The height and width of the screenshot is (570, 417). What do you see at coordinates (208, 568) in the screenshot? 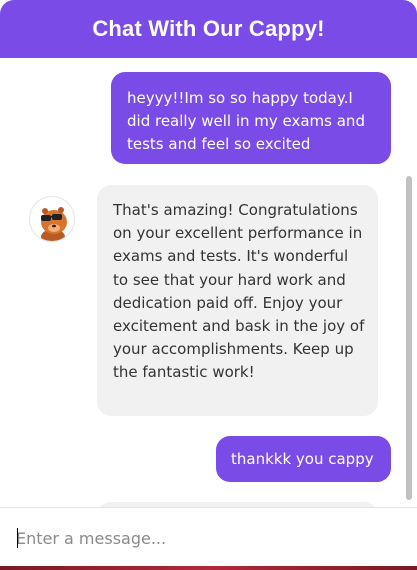
I see `window-bottom-edge` at bounding box center [208, 568].